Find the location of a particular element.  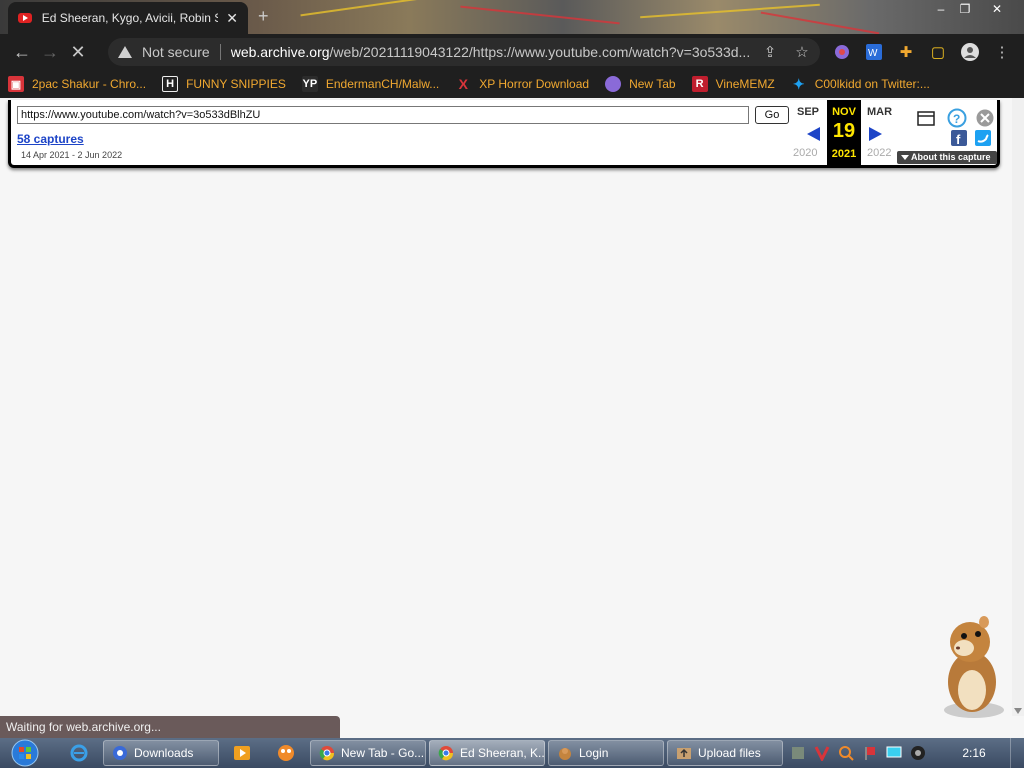

prev-capture-arrow-icon is located at coordinates (813, 134).